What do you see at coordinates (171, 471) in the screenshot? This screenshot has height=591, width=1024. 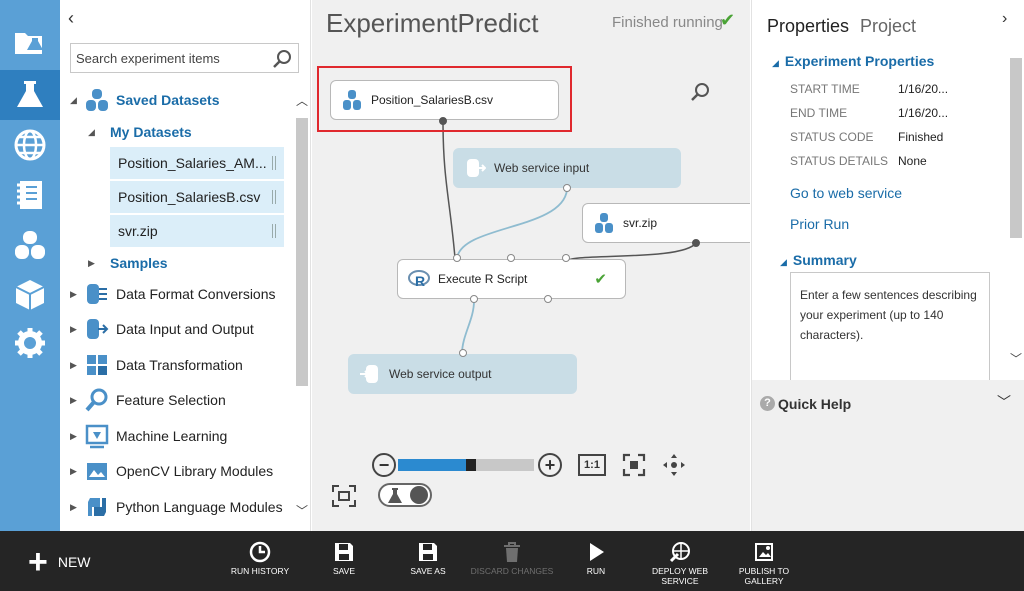 I see `category-opencv: ▶ OpenCV Library Modules` at bounding box center [171, 471].